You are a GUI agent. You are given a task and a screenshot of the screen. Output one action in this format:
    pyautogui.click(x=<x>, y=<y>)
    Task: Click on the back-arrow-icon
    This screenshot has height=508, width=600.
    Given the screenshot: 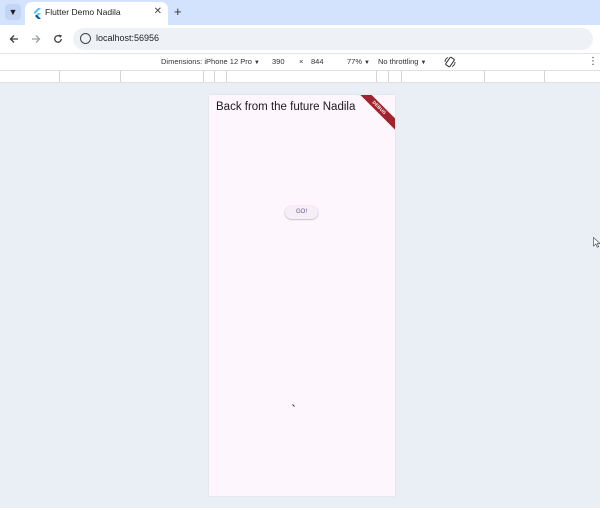 What is the action you would take?
    pyautogui.click(x=13, y=39)
    